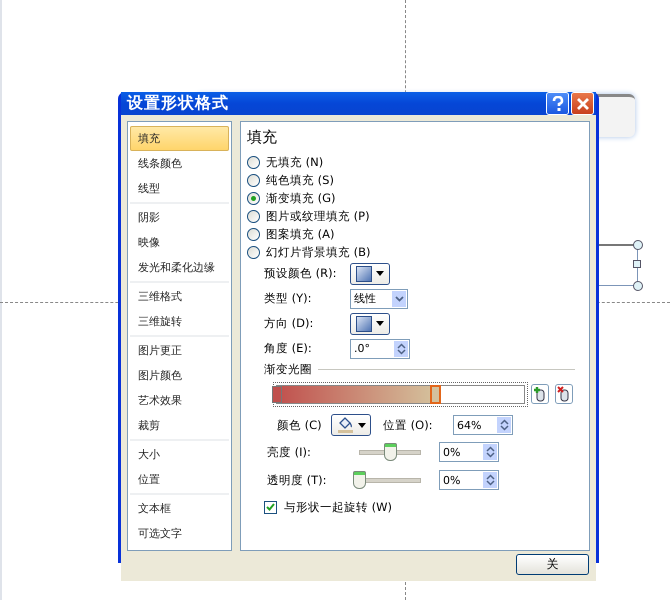 This screenshot has height=600, width=670. I want to click on radio-label: 纯色填充 (S), so click(300, 180).